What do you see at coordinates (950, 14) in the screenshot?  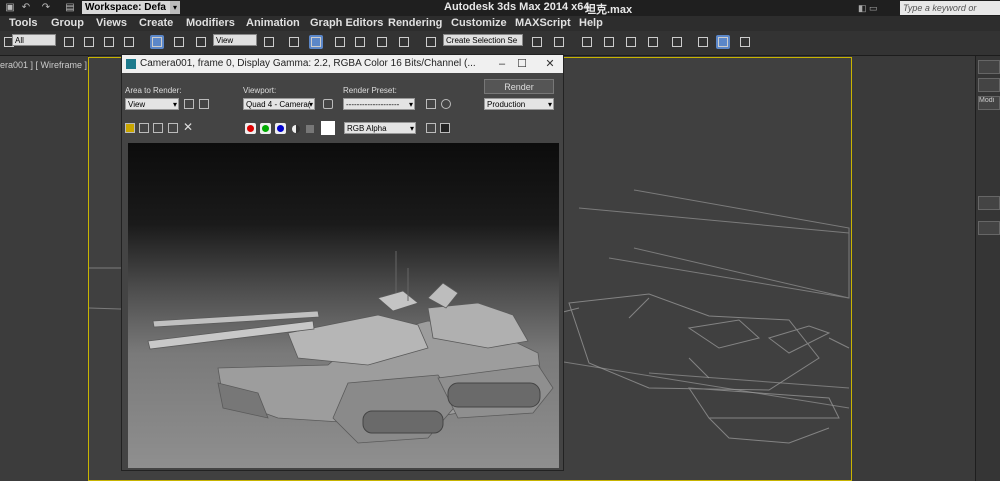 I see `search-input: Type a keyword or phrase` at bounding box center [950, 14].